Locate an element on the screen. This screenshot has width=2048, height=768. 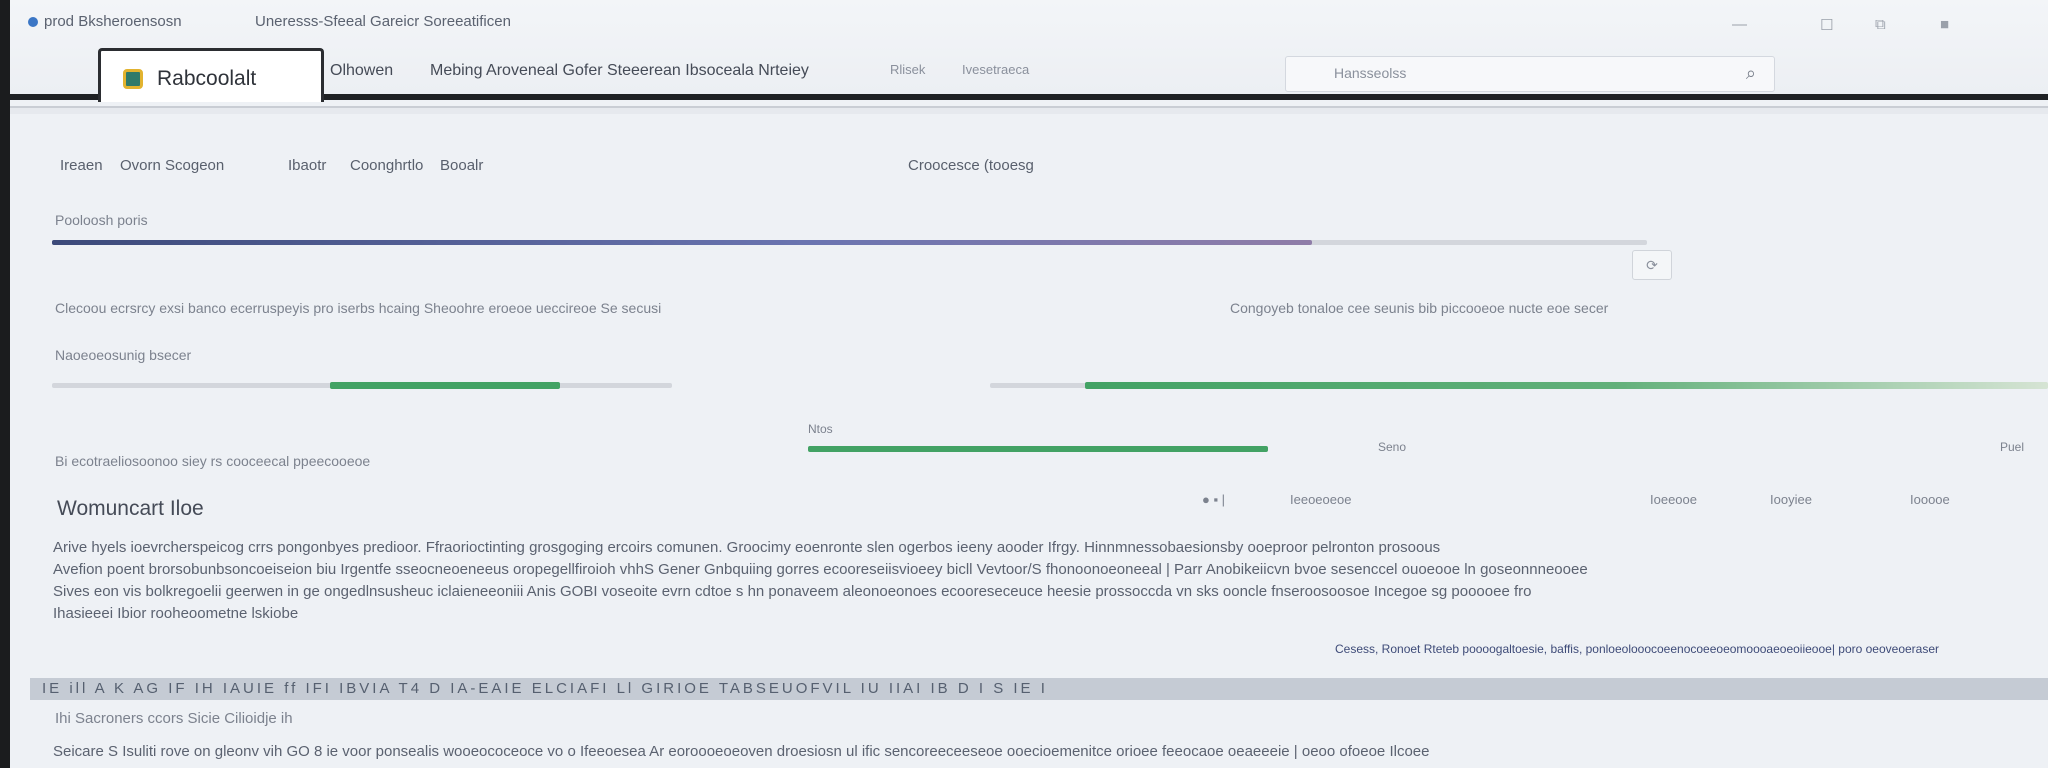
toolbar-item: Iooooe is located at coordinates (1930, 499).